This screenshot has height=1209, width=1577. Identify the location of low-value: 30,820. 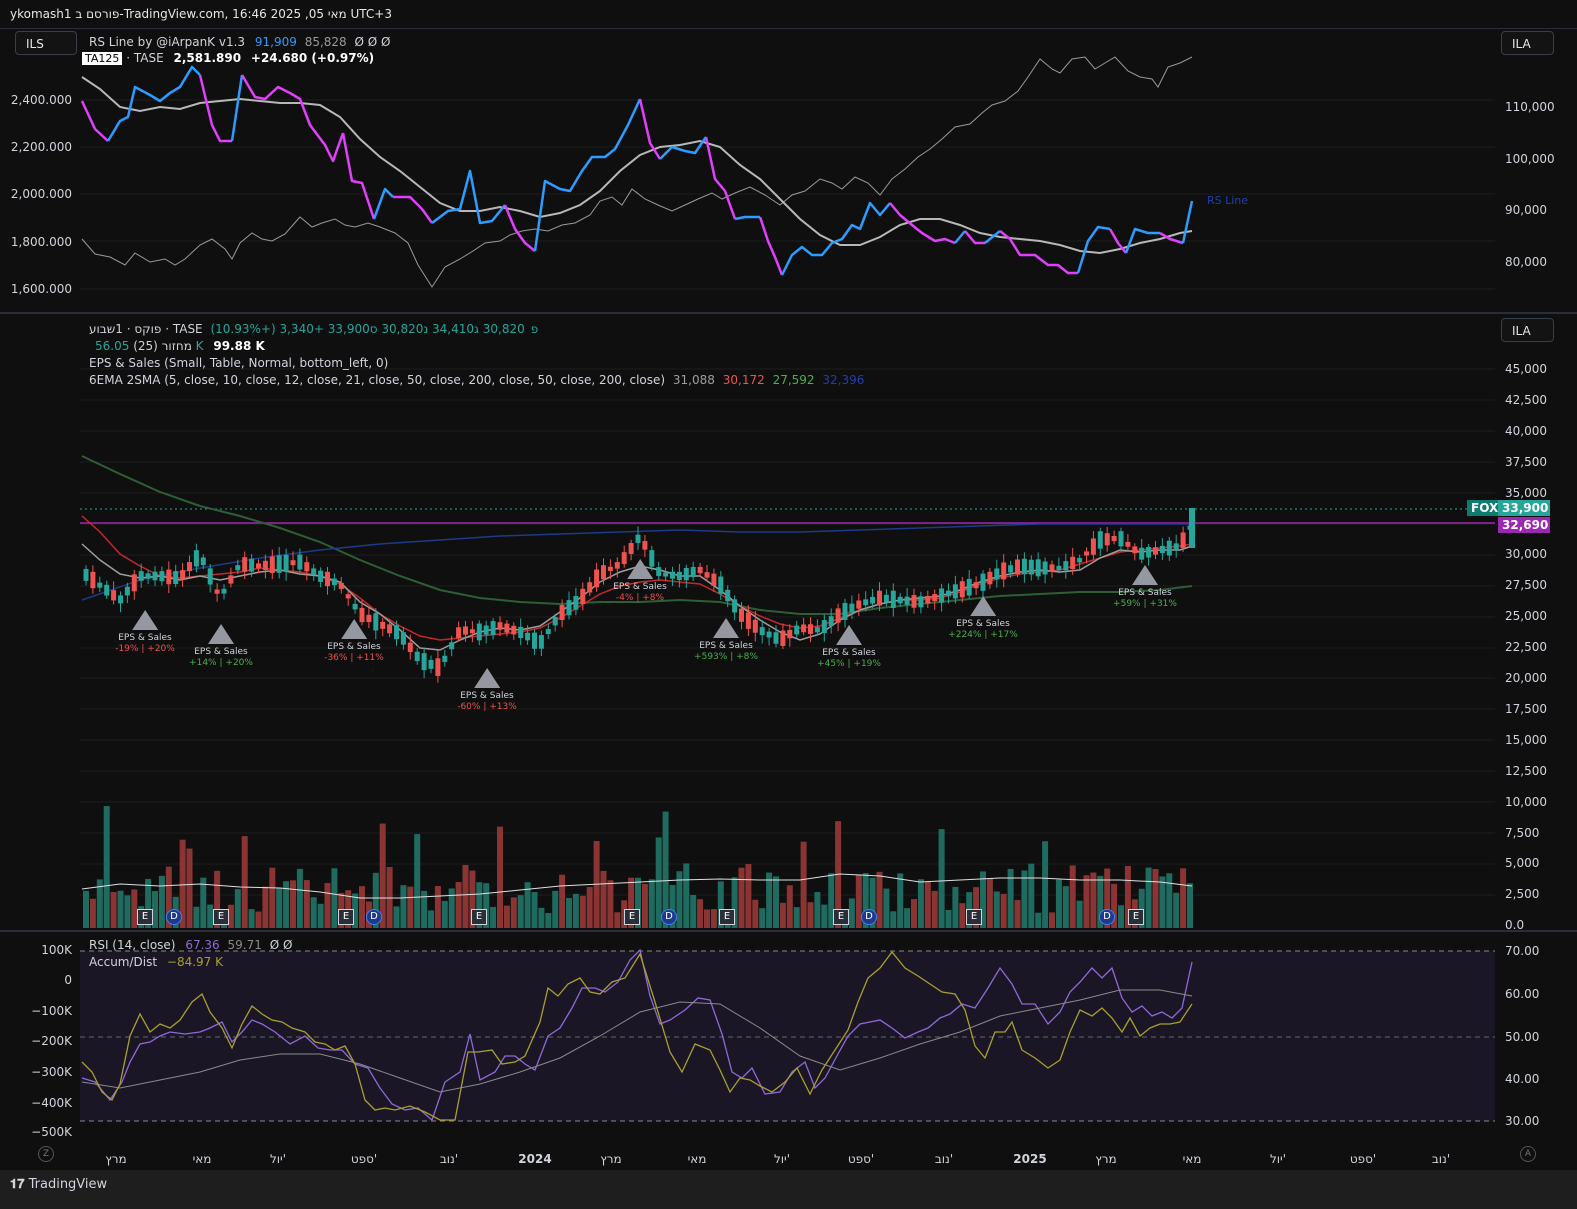
(402, 329).